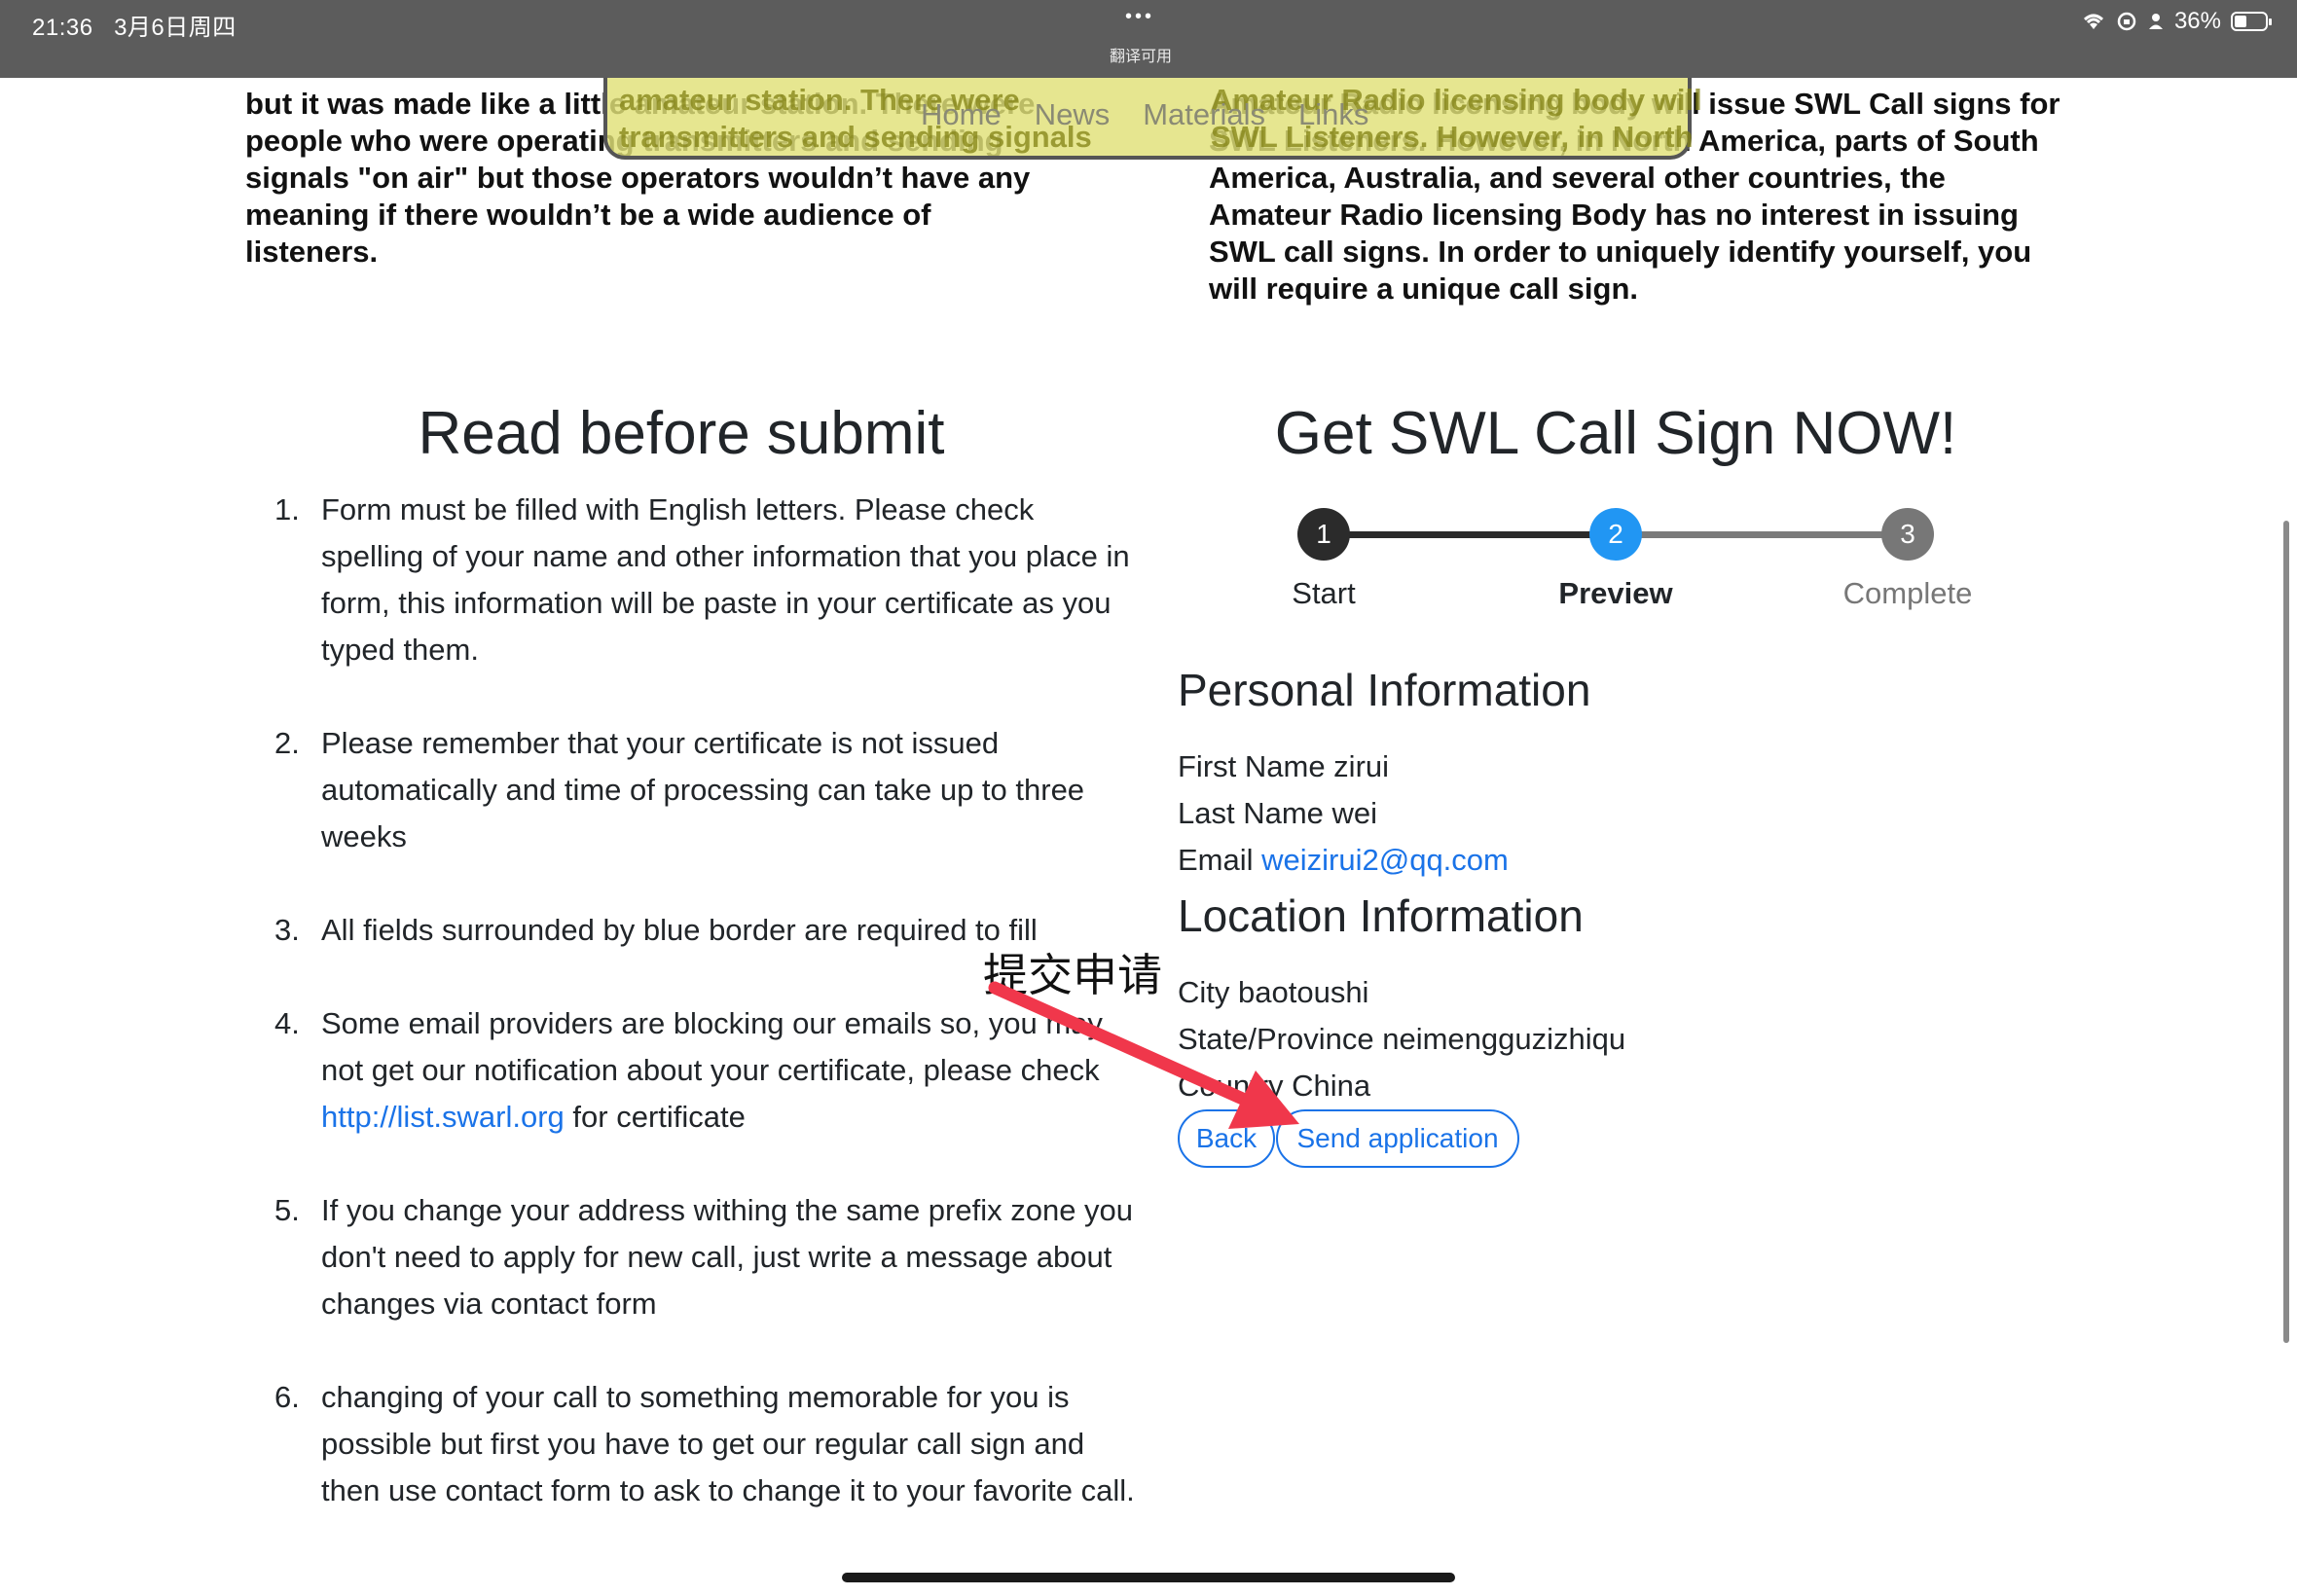  What do you see at coordinates (1762, 534) in the screenshot?
I see `step-line-pending` at bounding box center [1762, 534].